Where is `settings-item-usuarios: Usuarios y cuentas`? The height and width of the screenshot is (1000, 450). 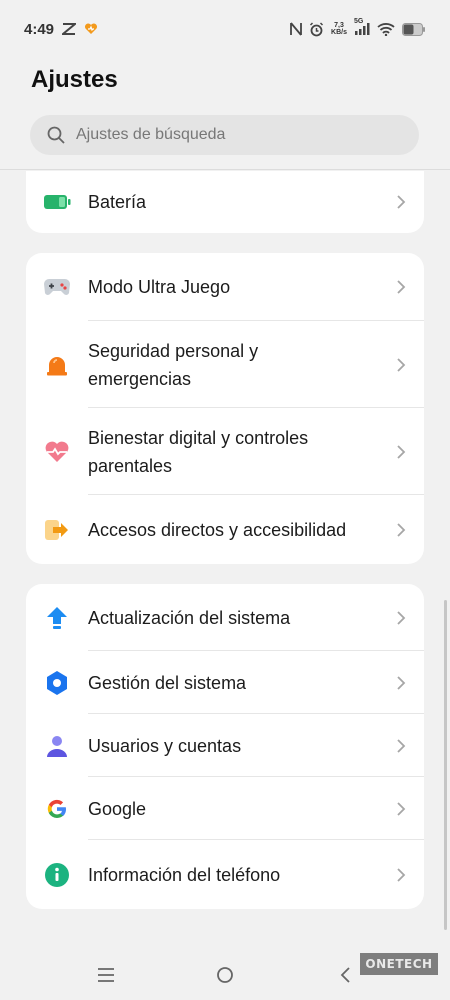 settings-item-usuarios: Usuarios y cuentas is located at coordinates (225, 745).